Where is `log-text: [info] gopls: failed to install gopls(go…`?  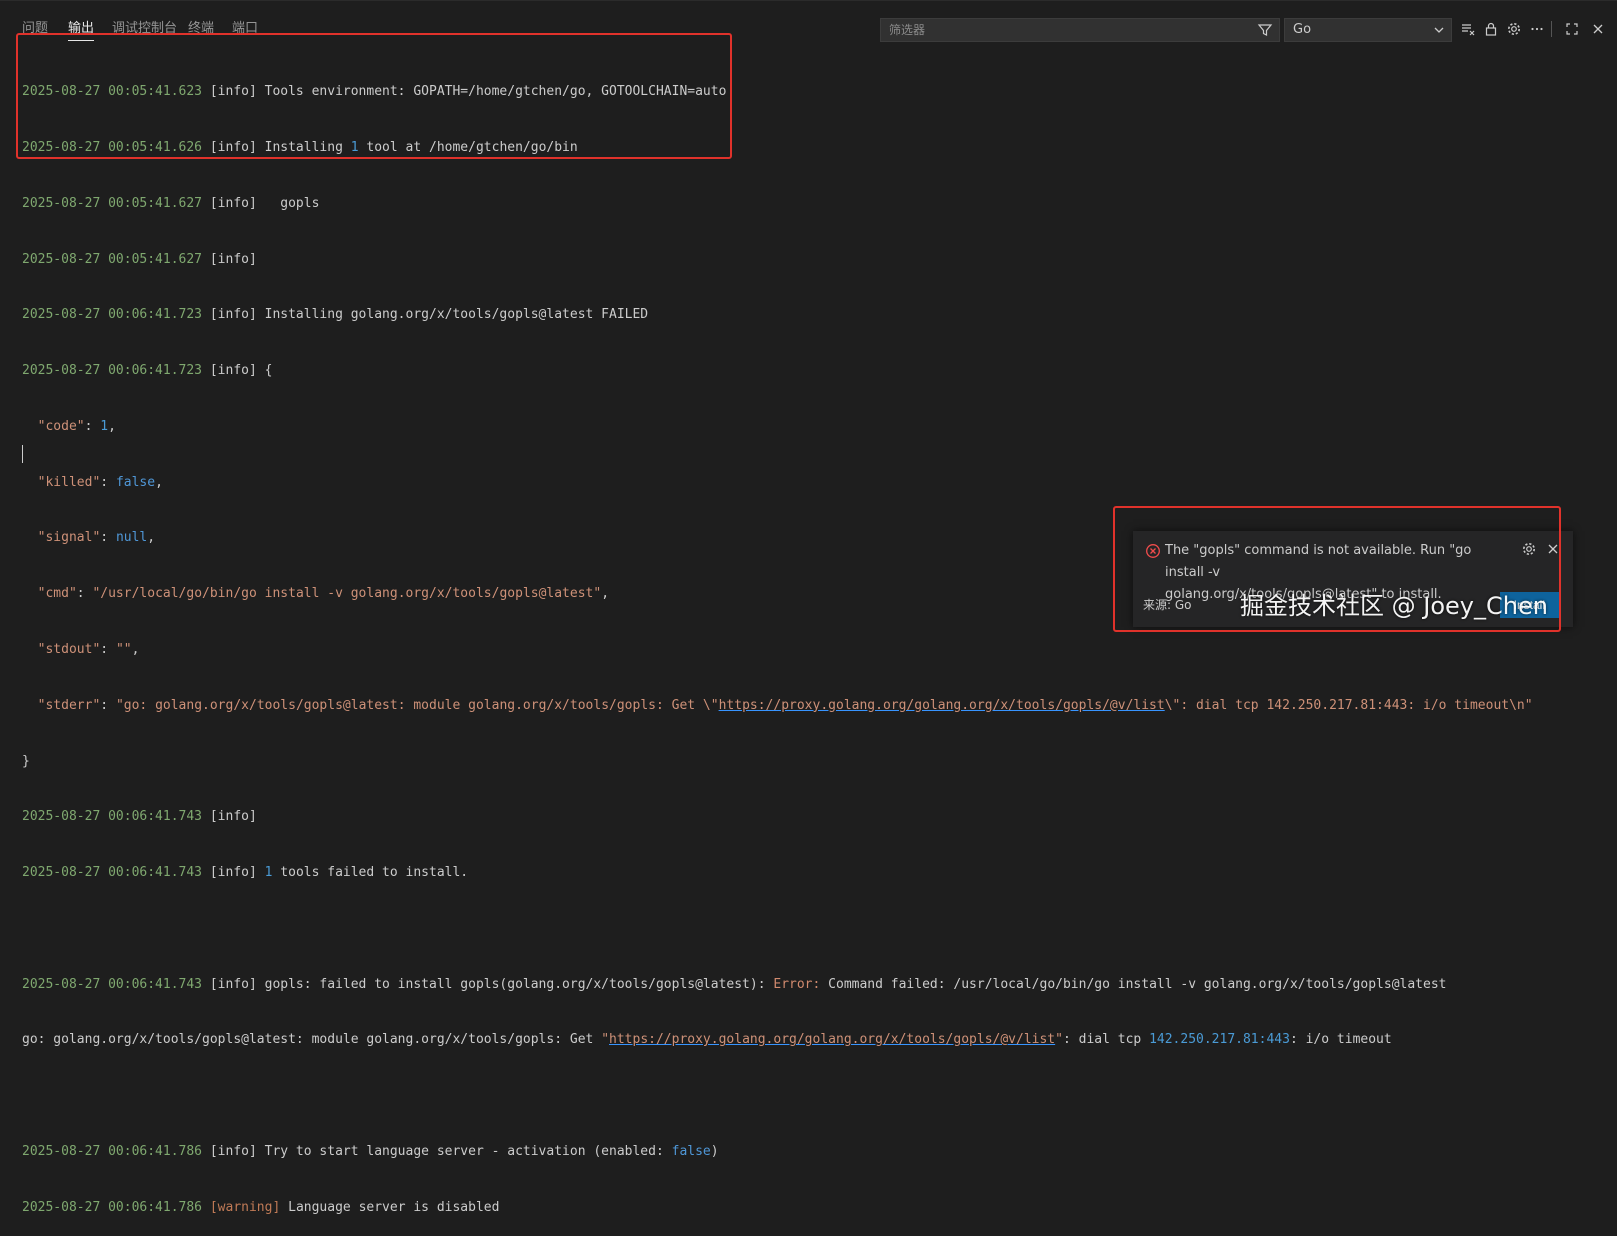
log-text: [info] gopls: failed to install gopls(go… is located at coordinates (488, 984).